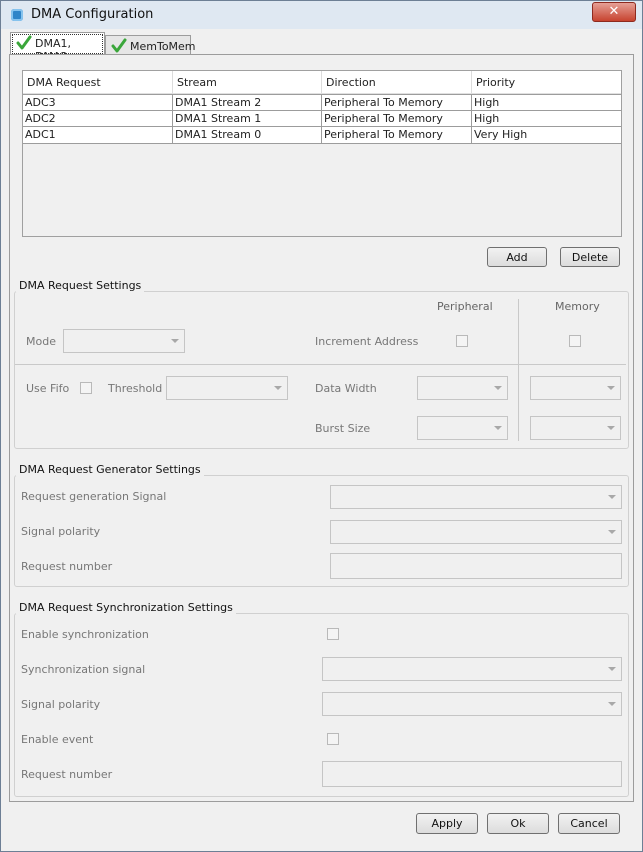 The image size is (643, 852). I want to click on use-fifo-checkbox, so click(86, 388).